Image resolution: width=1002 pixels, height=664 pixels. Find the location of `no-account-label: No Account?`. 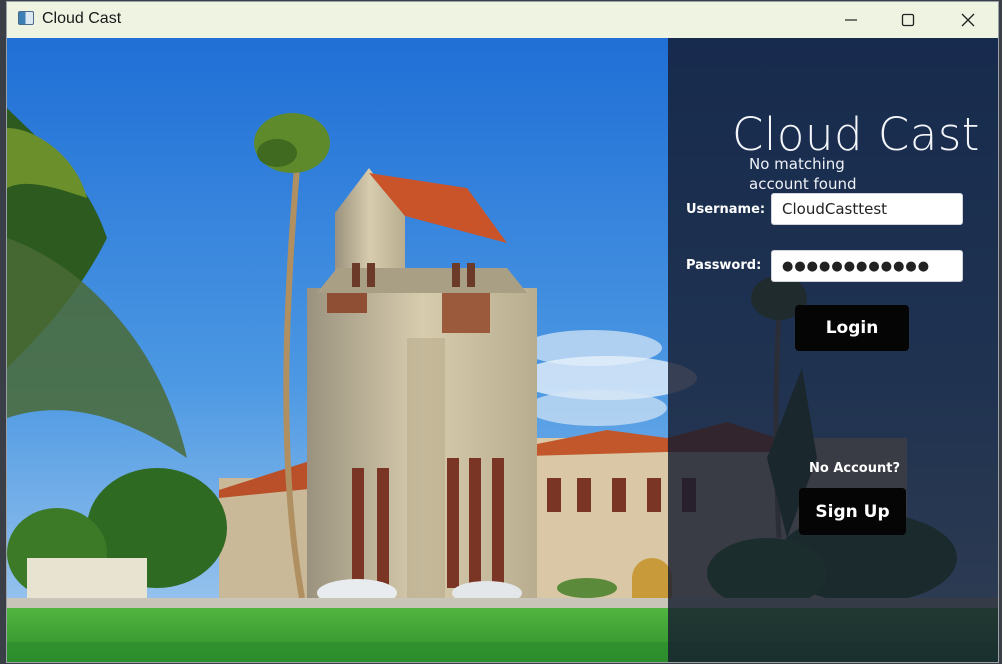

no-account-label: No Account? is located at coordinates (855, 468).